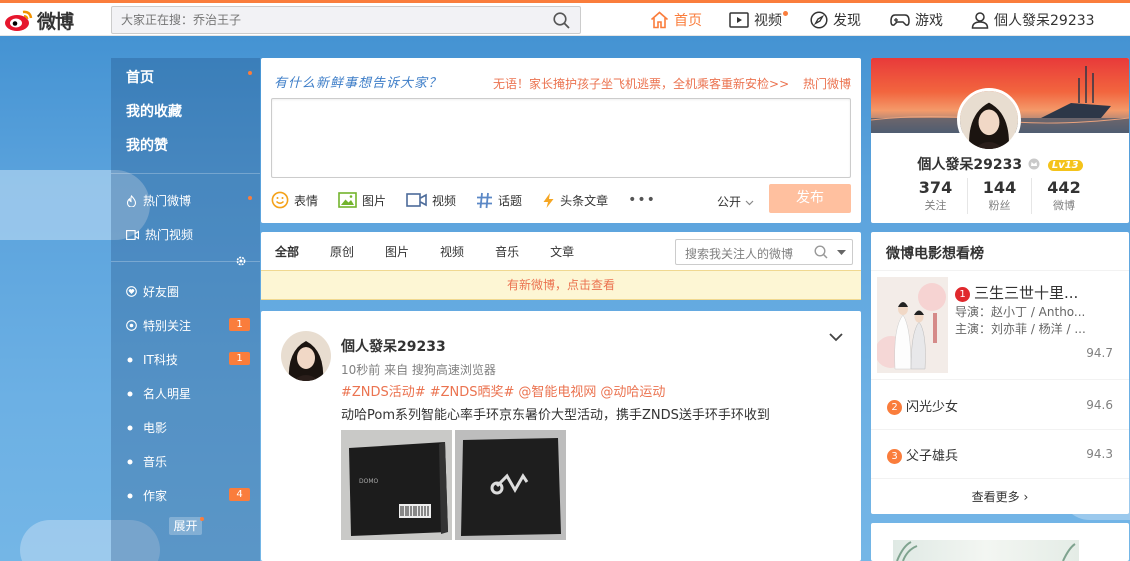 This screenshot has height=561, width=1130. Describe the element at coordinates (306, 356) in the screenshot. I see `post-avatar` at that location.